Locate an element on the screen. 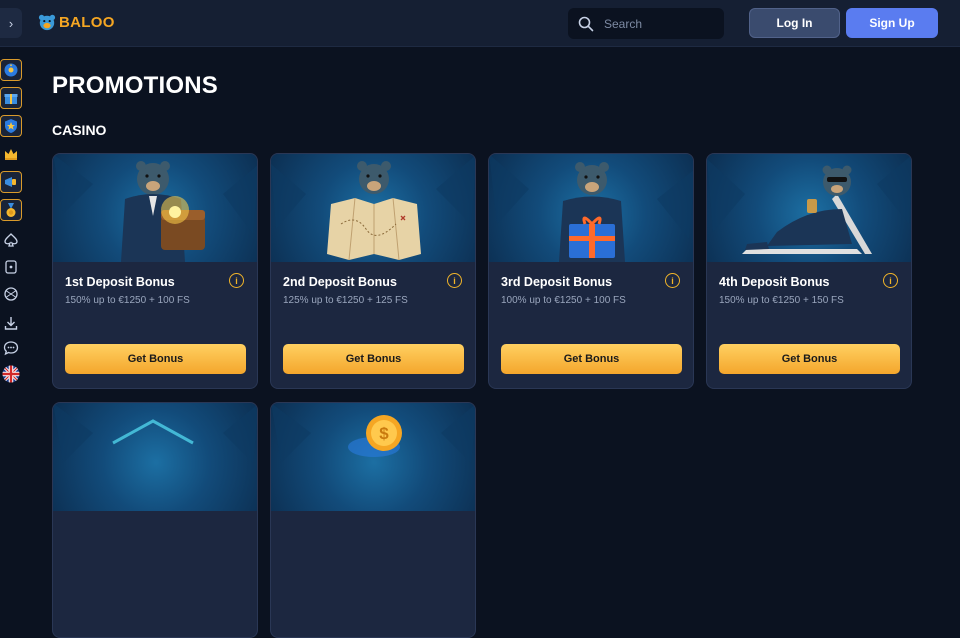 This screenshot has width=960, height=638. chevron-right-icon: › is located at coordinates (11, 23).